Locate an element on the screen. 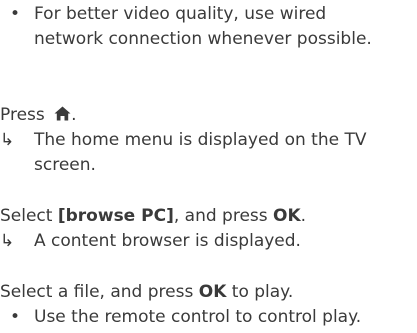  step-select-browse-pc: Select [browse PC], and press OK. is located at coordinates (153, 216).